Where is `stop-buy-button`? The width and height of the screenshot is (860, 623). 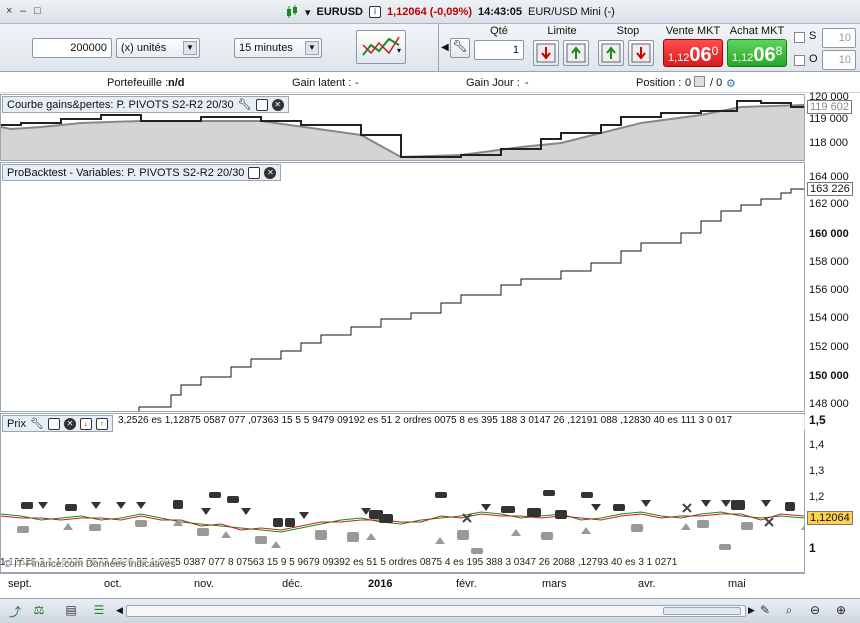
stop-buy-button is located at coordinates (611, 53).